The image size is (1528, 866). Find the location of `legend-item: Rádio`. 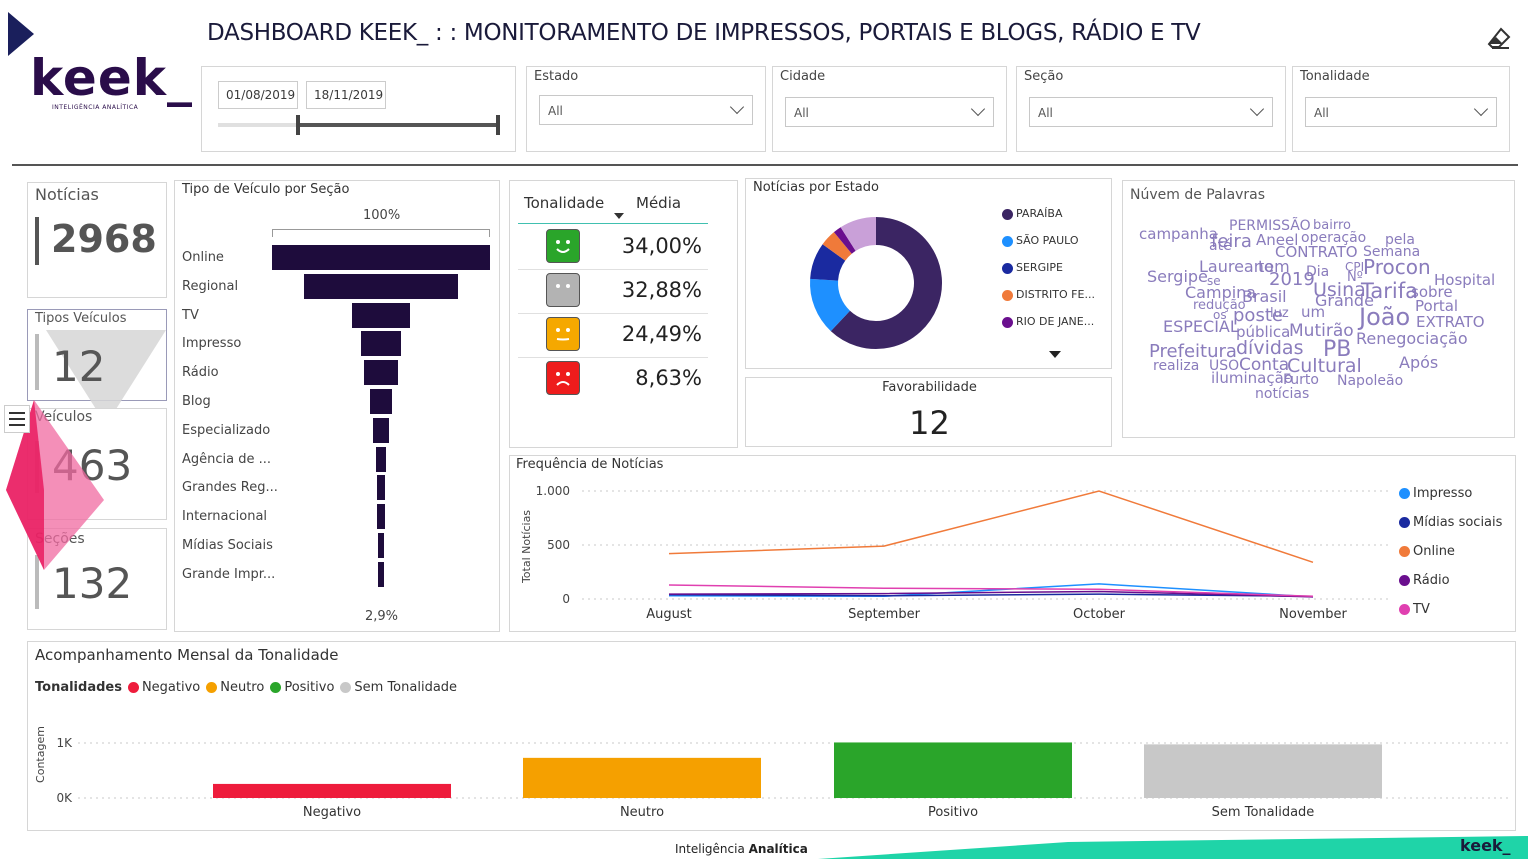

legend-item: Rádio is located at coordinates (1450, 587).